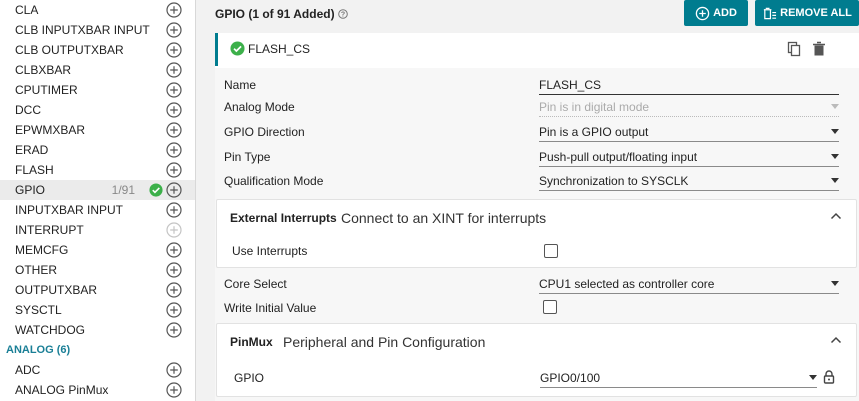 This screenshot has width=859, height=401. Describe the element at coordinates (27, 10) in the screenshot. I see `sidebar-item-label: CLA` at that location.